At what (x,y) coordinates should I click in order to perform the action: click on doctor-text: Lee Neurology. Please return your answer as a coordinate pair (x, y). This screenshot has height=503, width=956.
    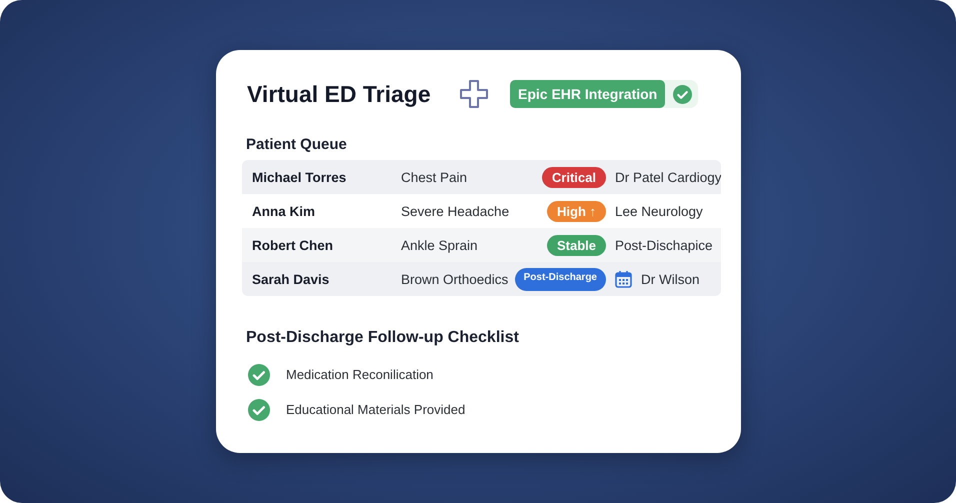
    Looking at the image, I should click on (659, 211).